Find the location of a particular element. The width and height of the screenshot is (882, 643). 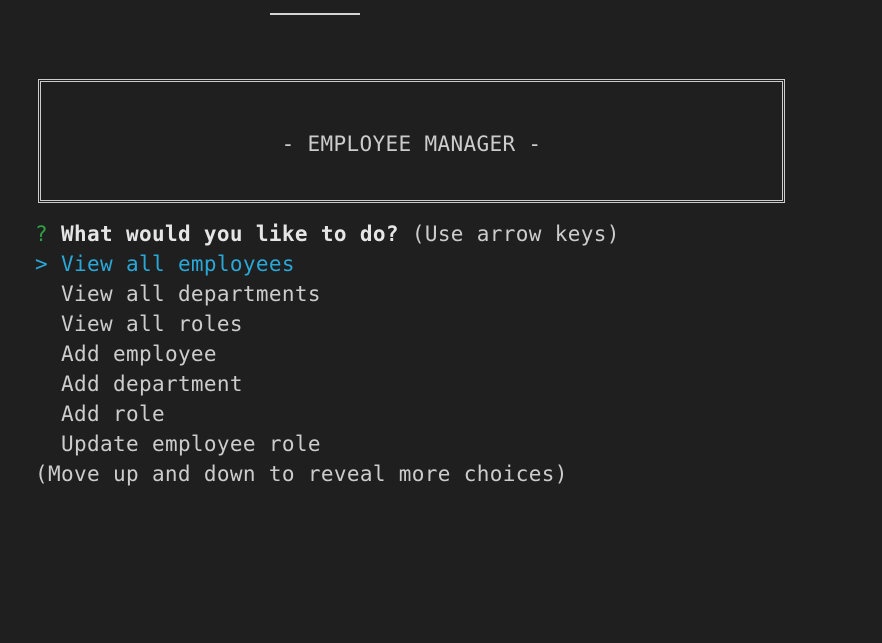

menu-choice: View all roles is located at coordinates (139, 324).